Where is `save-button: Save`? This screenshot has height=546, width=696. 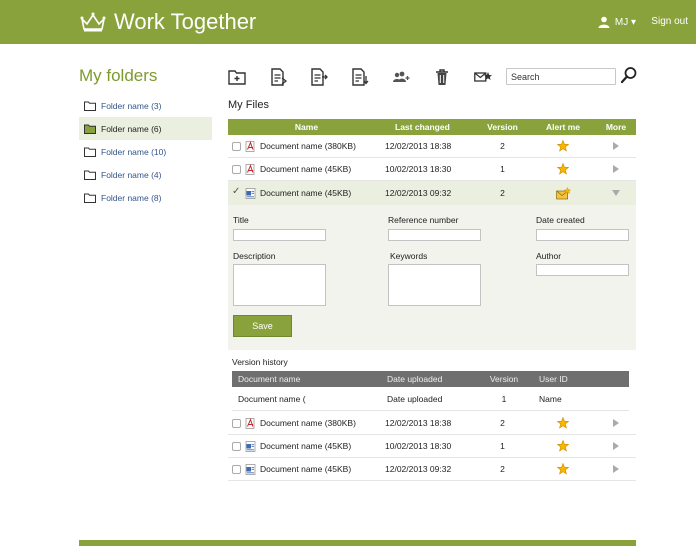 save-button: Save is located at coordinates (262, 326).